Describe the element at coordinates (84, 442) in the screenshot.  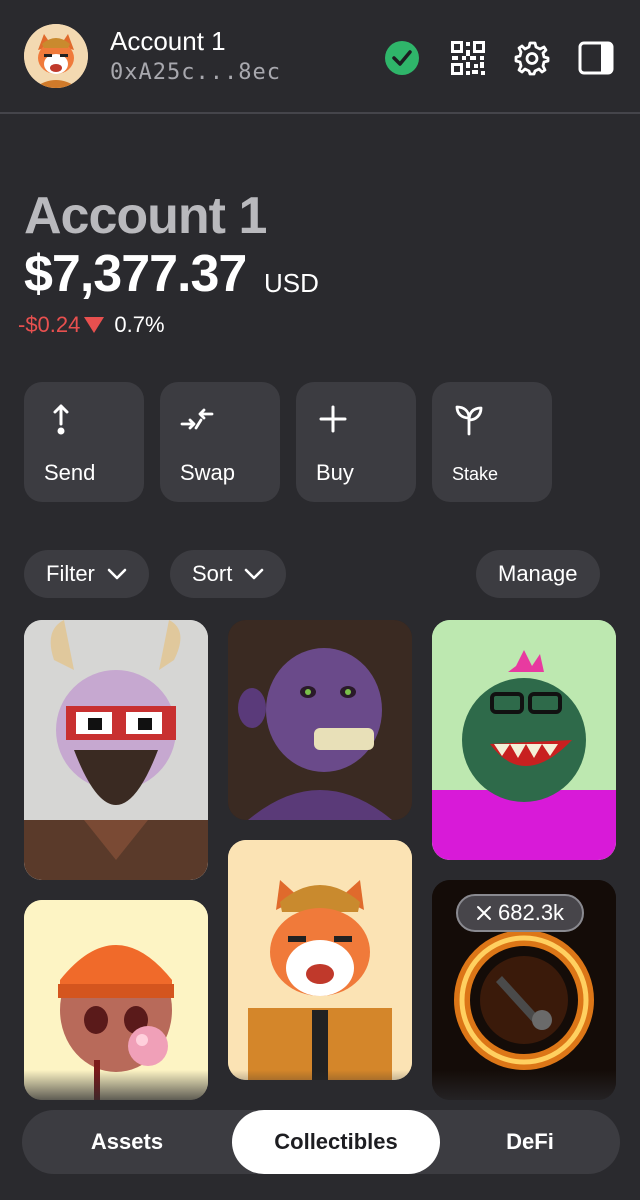
I see `send-button: Send` at that location.